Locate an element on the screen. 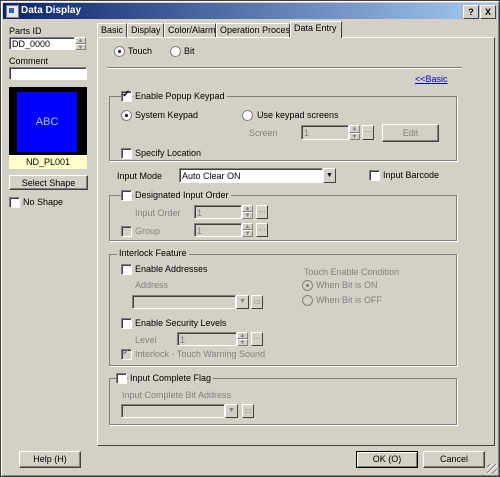 This screenshot has width=500, height=477. input-mode-value: Auto Clear ON is located at coordinates (211, 176).